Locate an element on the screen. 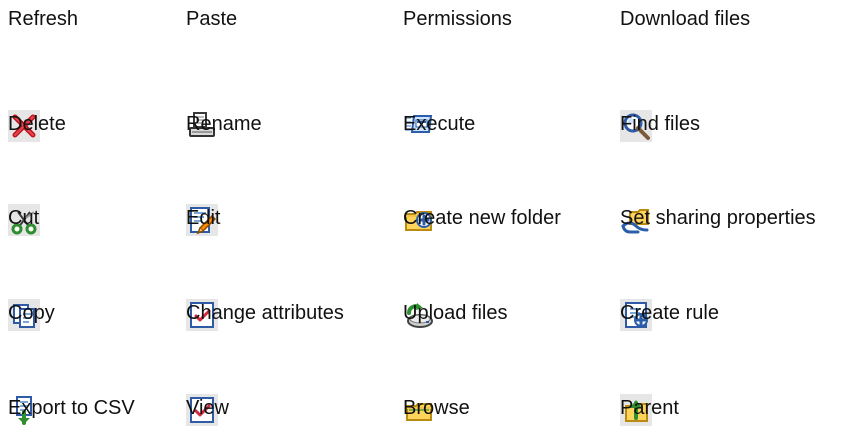 Image resolution: width=862 pixels, height=447 pixels. legend-label-edit: Edit is located at coordinates (203, 218).